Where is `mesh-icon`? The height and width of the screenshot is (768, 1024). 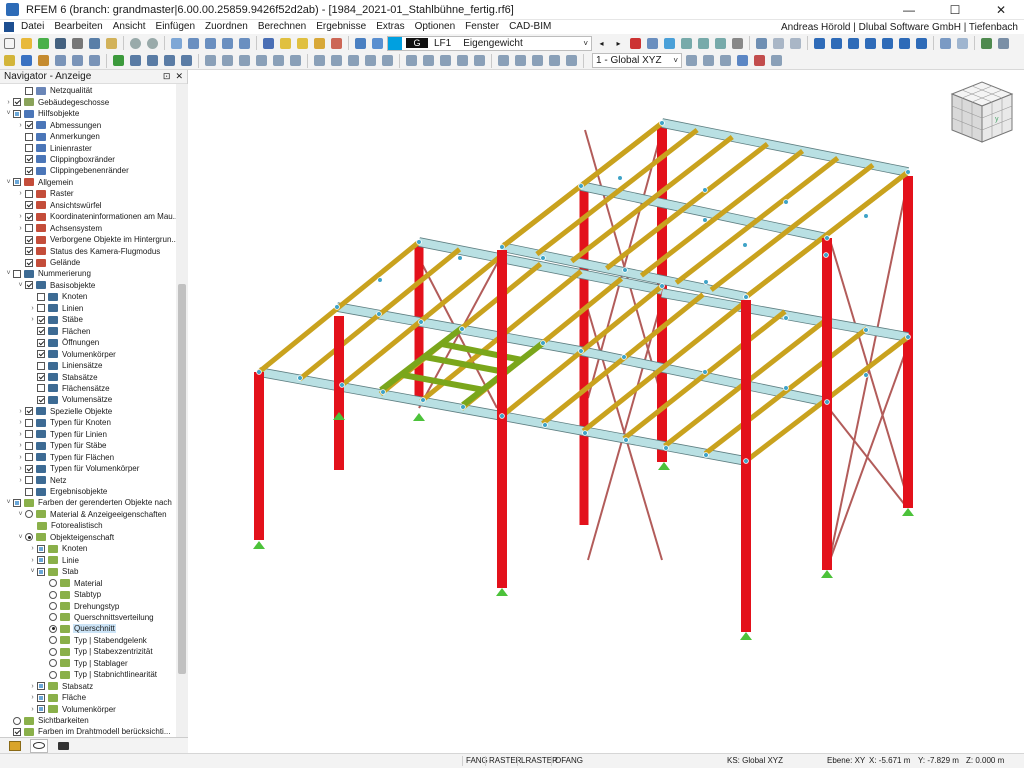 mesh-icon is located at coordinates (669, 43).